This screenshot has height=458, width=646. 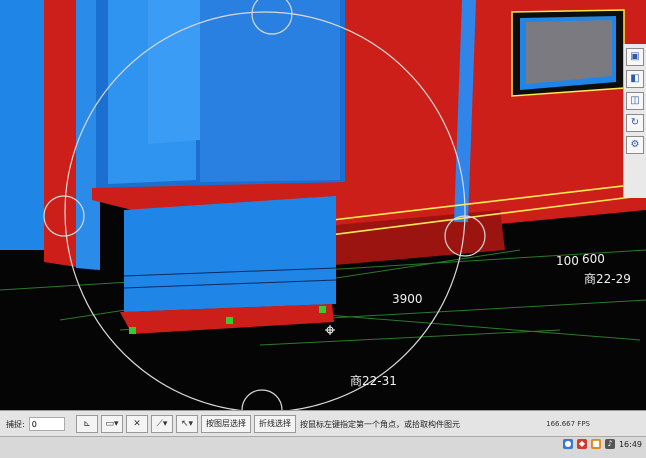 What do you see at coordinates (162, 424) in the screenshot?
I see `line-tool-icon: ⟋▾` at bounding box center [162, 424].